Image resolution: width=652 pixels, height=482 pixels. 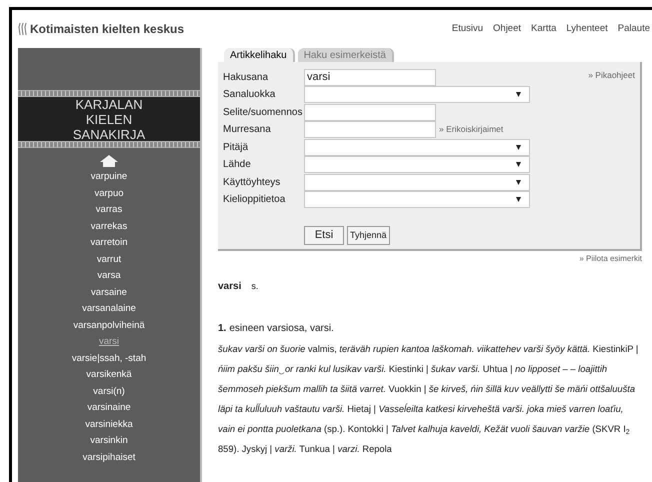 I want to click on headword: varsi, so click(x=230, y=287).